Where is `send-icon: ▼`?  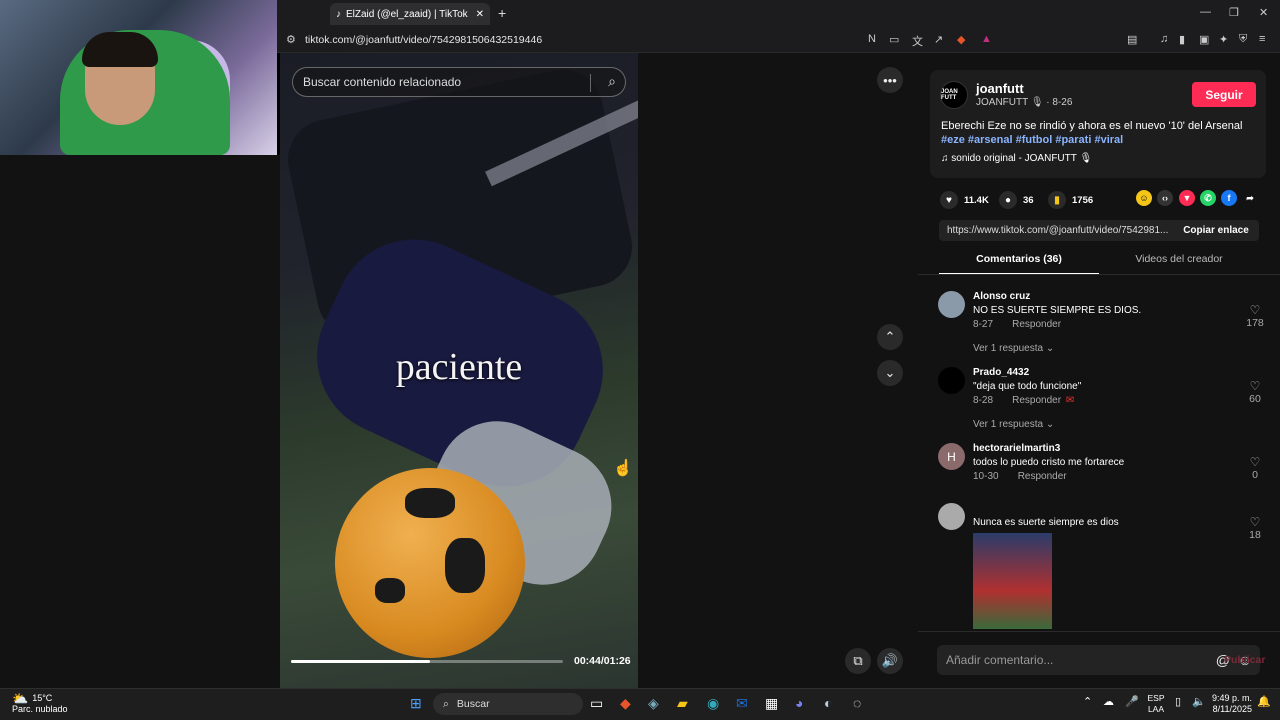
send-icon: ▼ is located at coordinates (1187, 198).